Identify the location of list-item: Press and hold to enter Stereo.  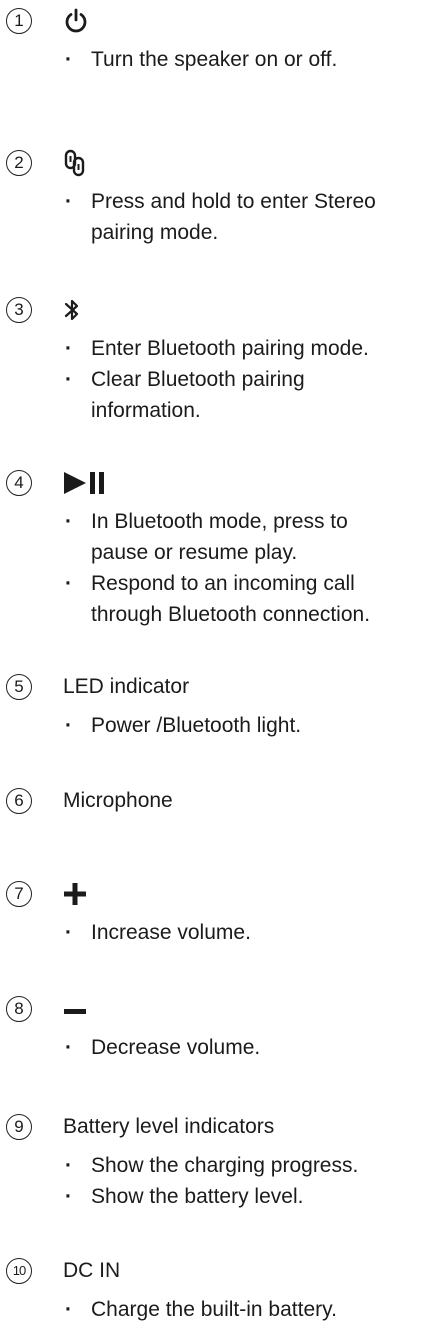
(255, 201).